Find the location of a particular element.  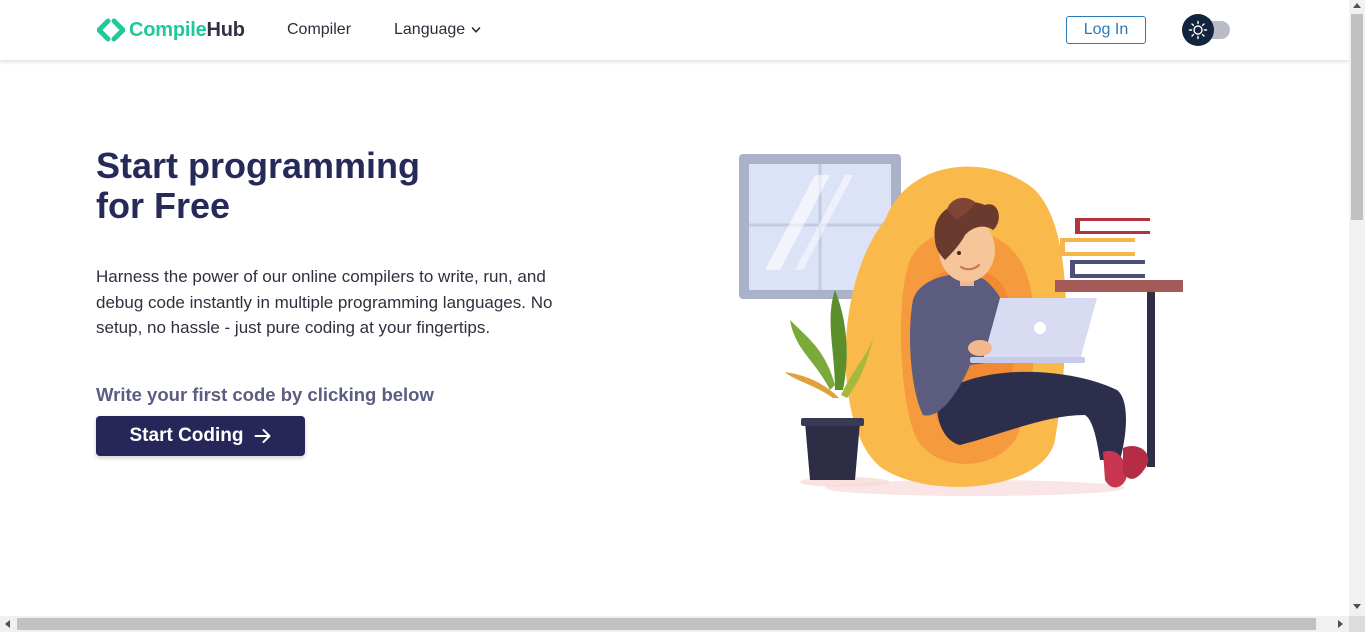

logo-text: CompileHub is located at coordinates (187, 30).